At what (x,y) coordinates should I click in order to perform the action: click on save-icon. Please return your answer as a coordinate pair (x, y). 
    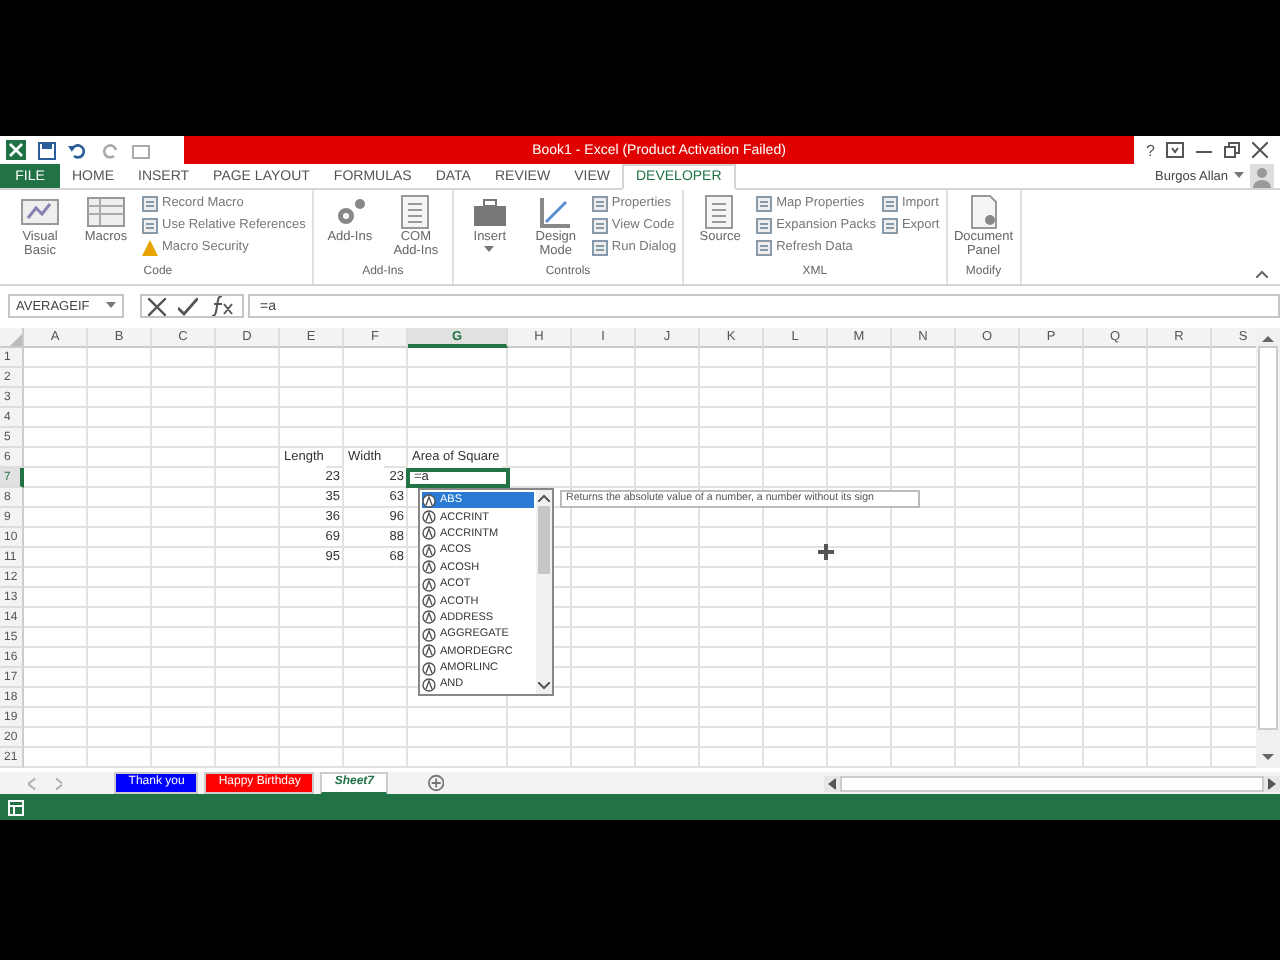
    Looking at the image, I should click on (47, 150).